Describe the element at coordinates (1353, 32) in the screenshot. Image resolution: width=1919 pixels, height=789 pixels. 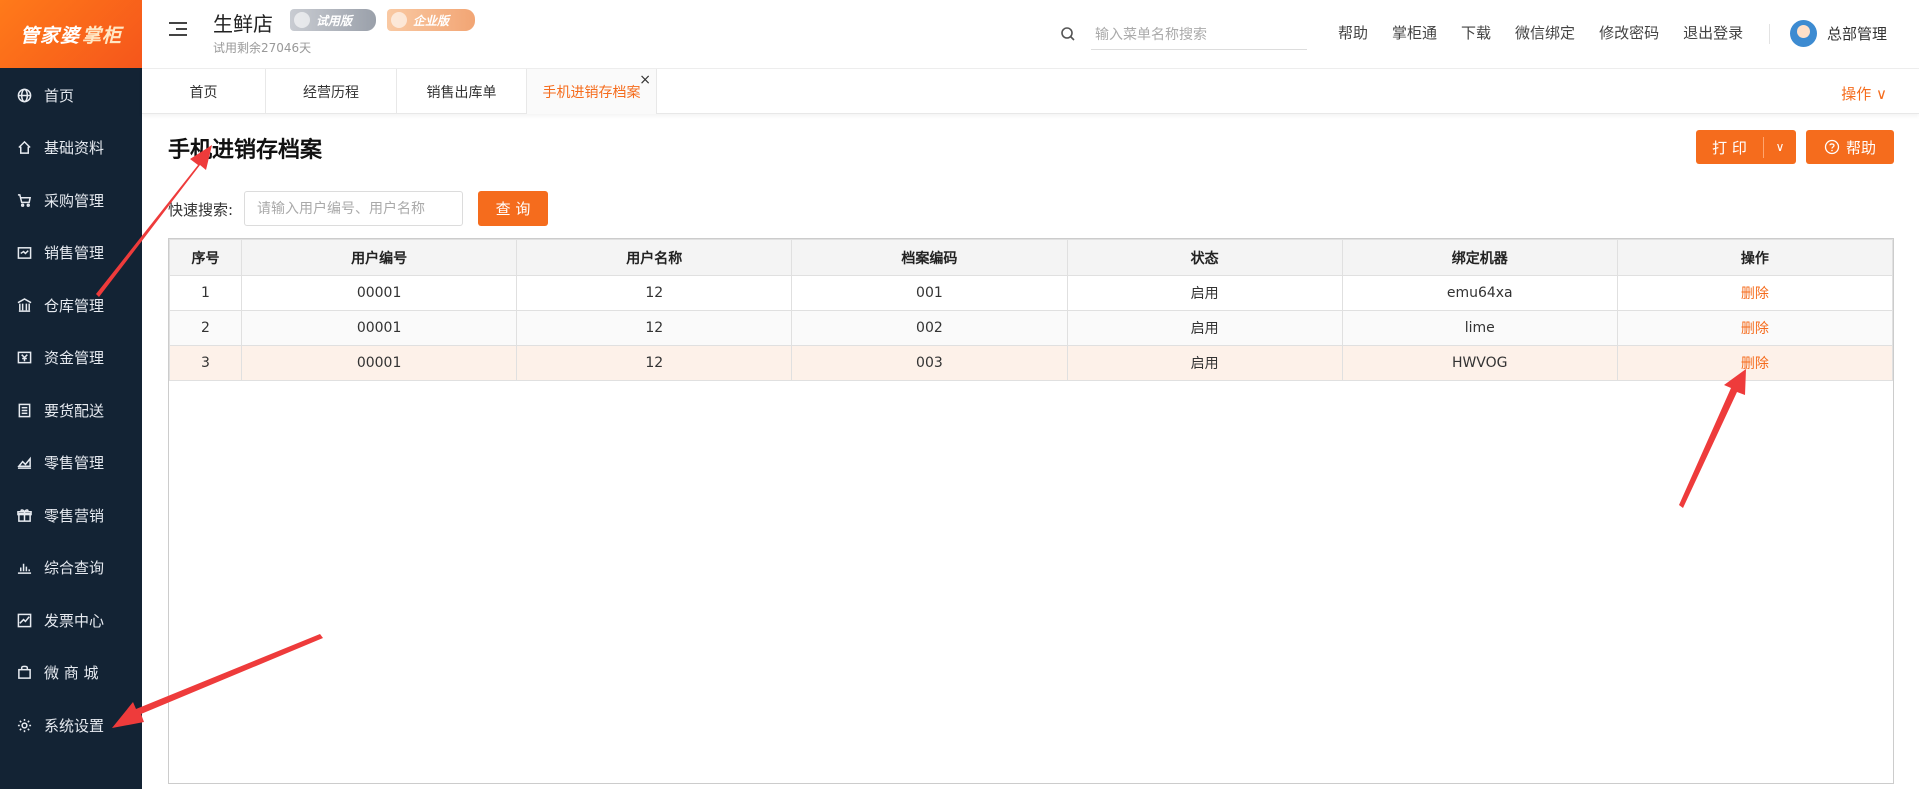
I see `nav-help-link: 帮助` at that location.